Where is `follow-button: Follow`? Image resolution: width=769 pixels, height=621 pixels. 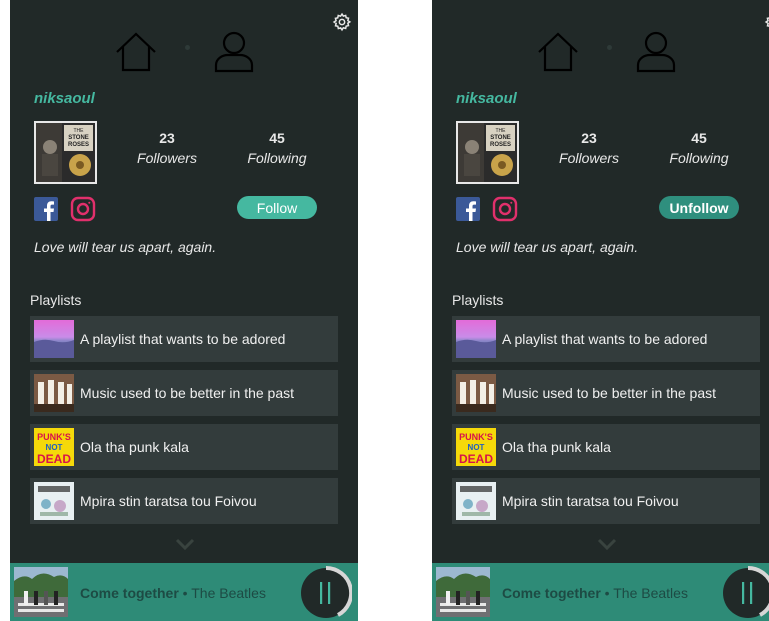
follow-button: Follow is located at coordinates (277, 207).